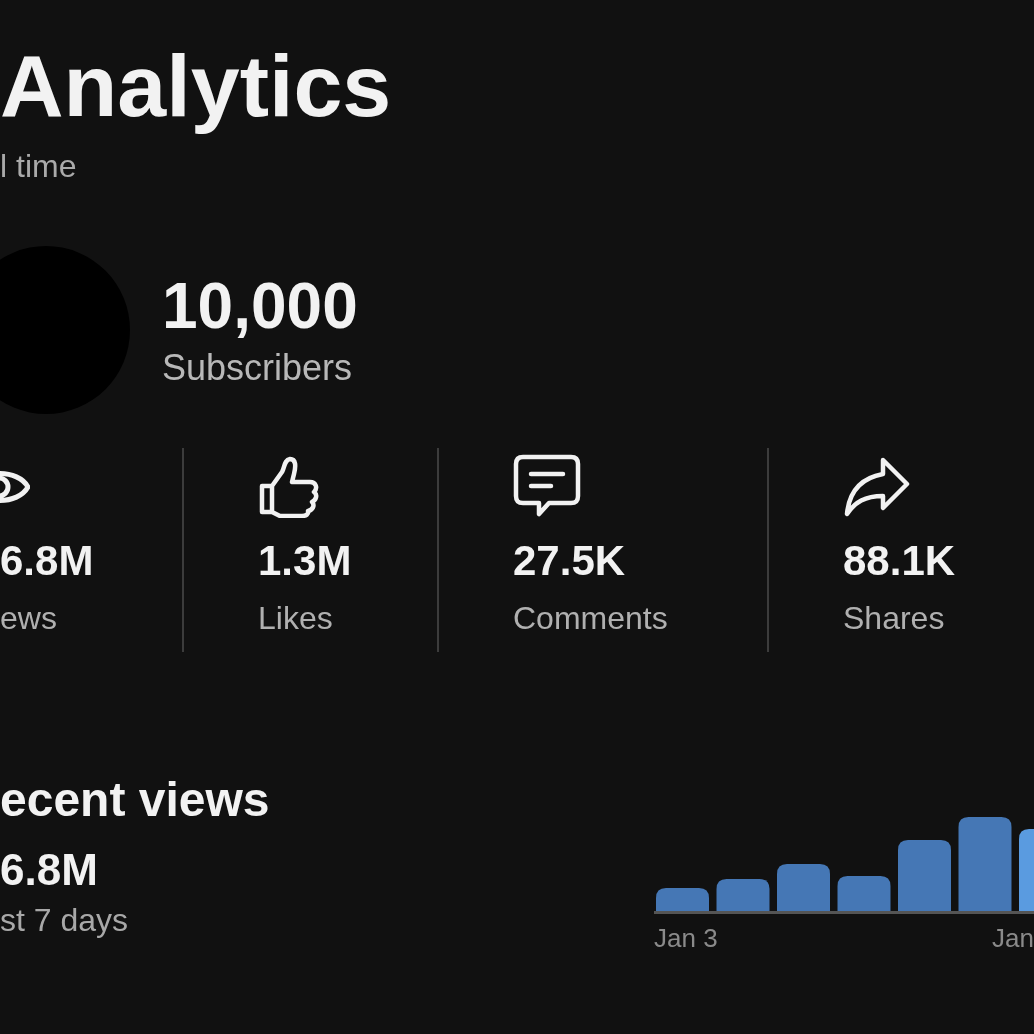  Describe the element at coordinates (64, 920) in the screenshot. I see `period-label: st 7 days` at that location.